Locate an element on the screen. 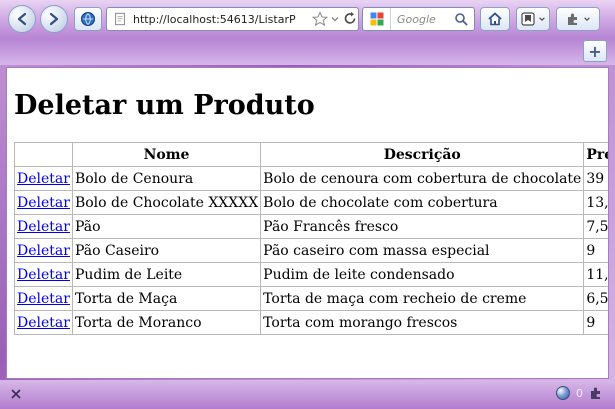  cell-preco: 7,5 is located at coordinates (595, 226).